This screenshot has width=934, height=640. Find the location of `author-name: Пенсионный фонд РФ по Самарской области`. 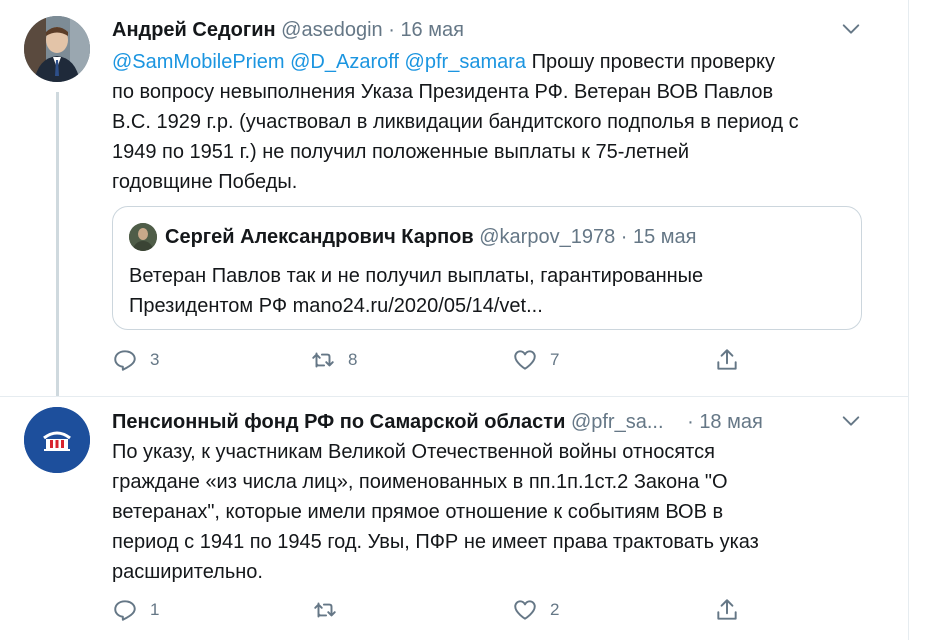

author-name: Пенсионный фонд РФ по Самарской области is located at coordinates (338, 422).